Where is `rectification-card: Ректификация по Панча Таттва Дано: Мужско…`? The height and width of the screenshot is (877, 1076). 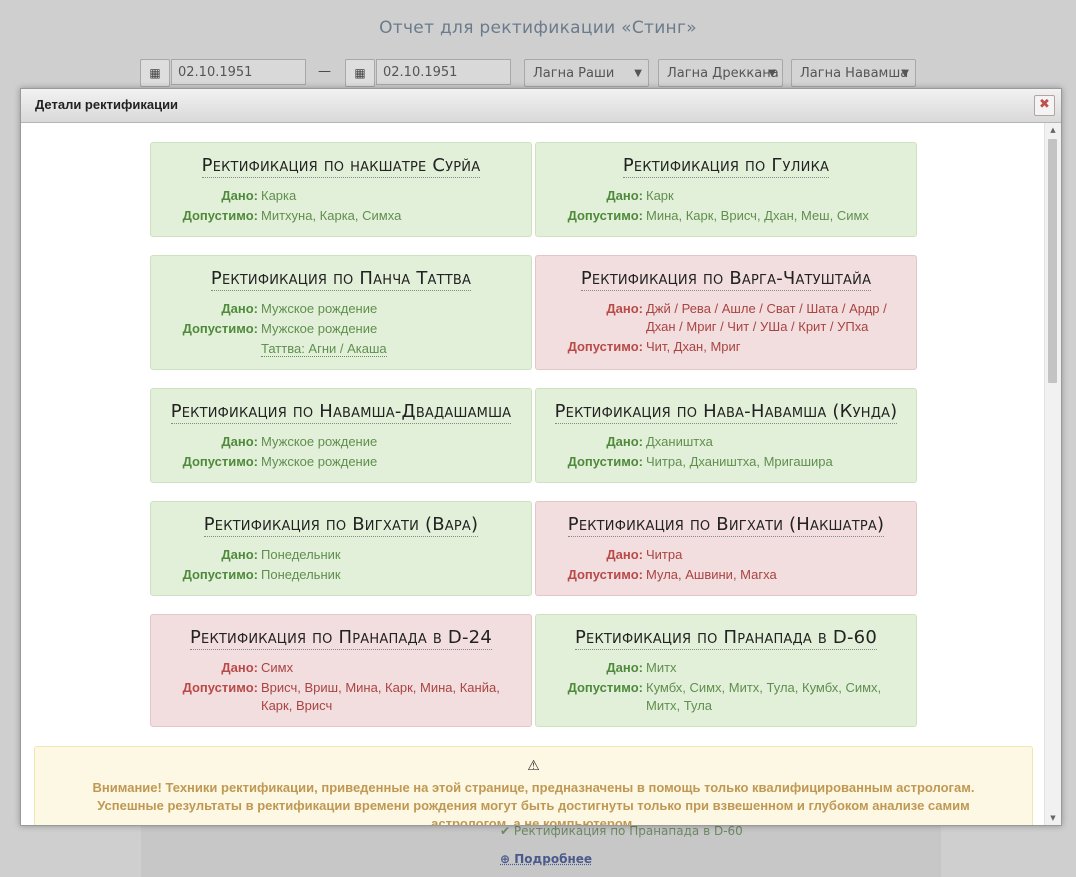
rectification-card: Ректификация по Панча Таттва Дано: Мужско… is located at coordinates (341, 312).